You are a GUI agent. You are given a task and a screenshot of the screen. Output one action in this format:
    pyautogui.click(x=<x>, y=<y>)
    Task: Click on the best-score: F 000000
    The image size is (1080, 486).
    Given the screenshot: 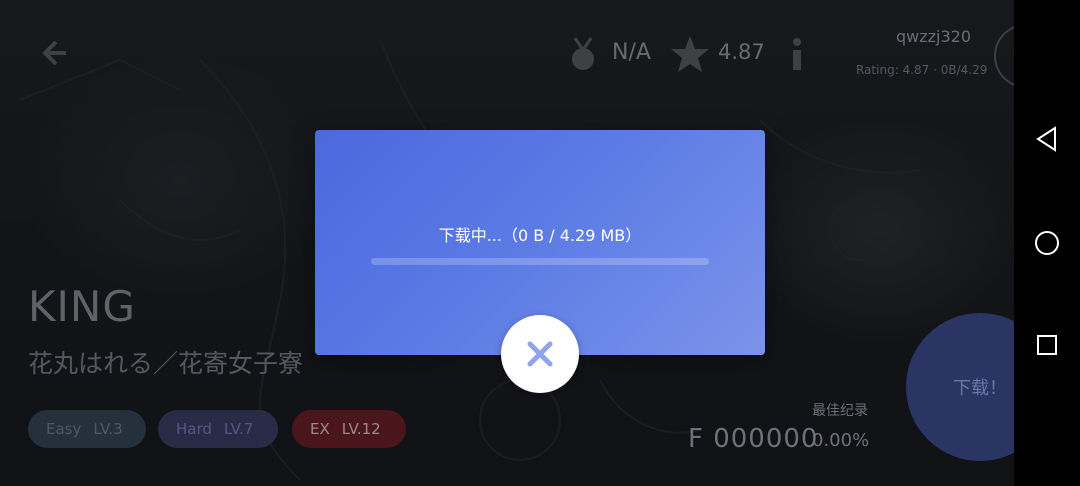 What is the action you would take?
    pyautogui.click(x=753, y=439)
    